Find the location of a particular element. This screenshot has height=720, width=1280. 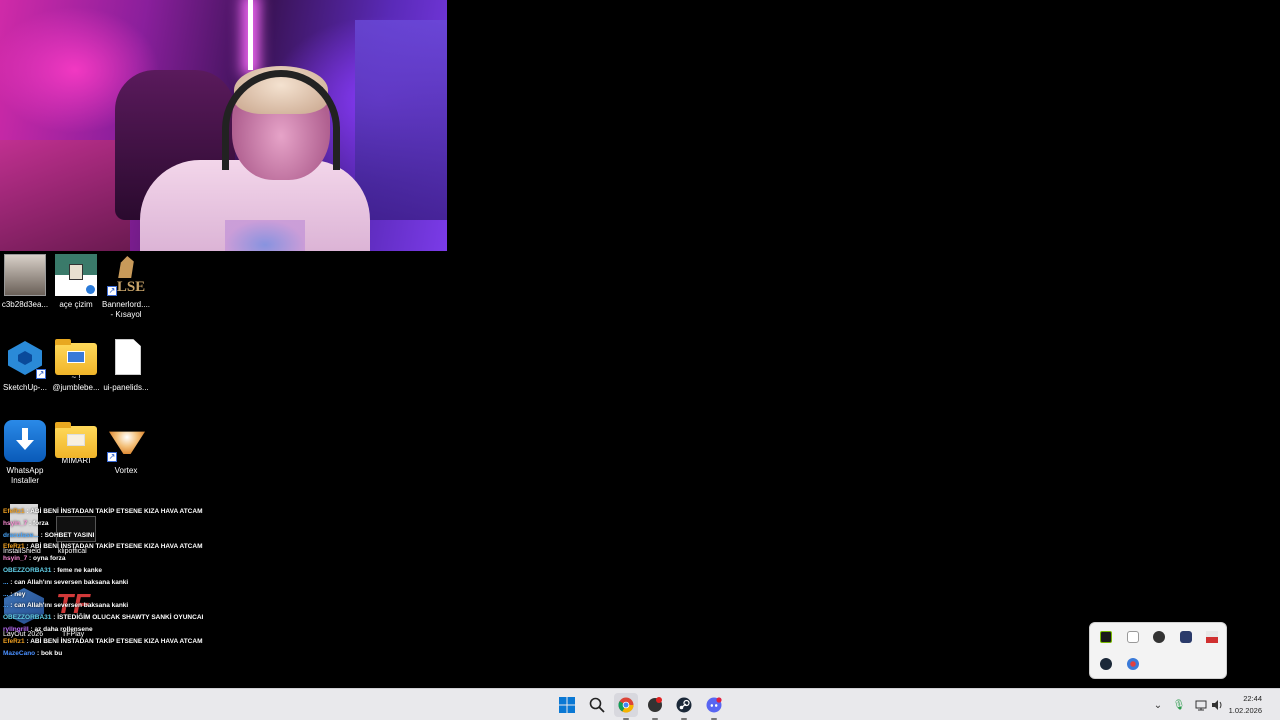

desktop-icon-ace-cizim: açe çizim is located at coordinates (76, 282).